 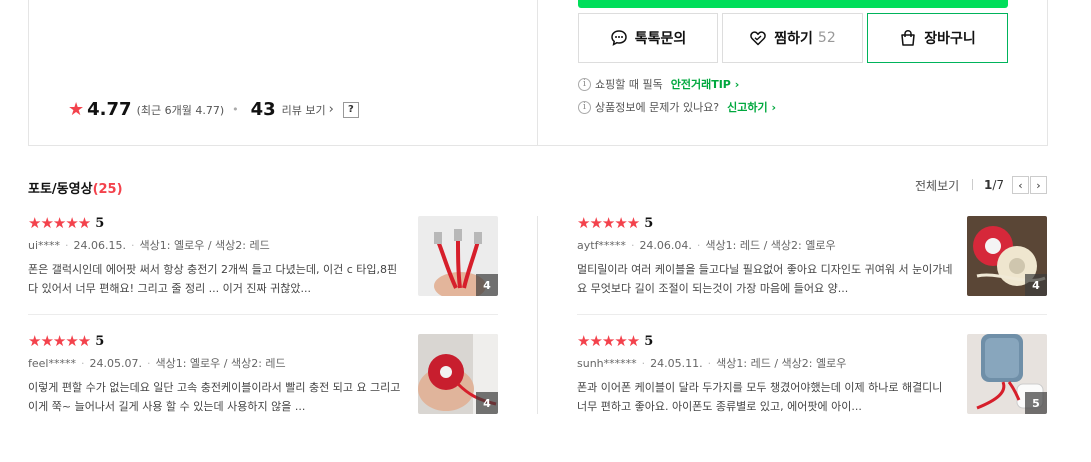 I want to click on photo-count-badge: 5, so click(x=1036, y=403).